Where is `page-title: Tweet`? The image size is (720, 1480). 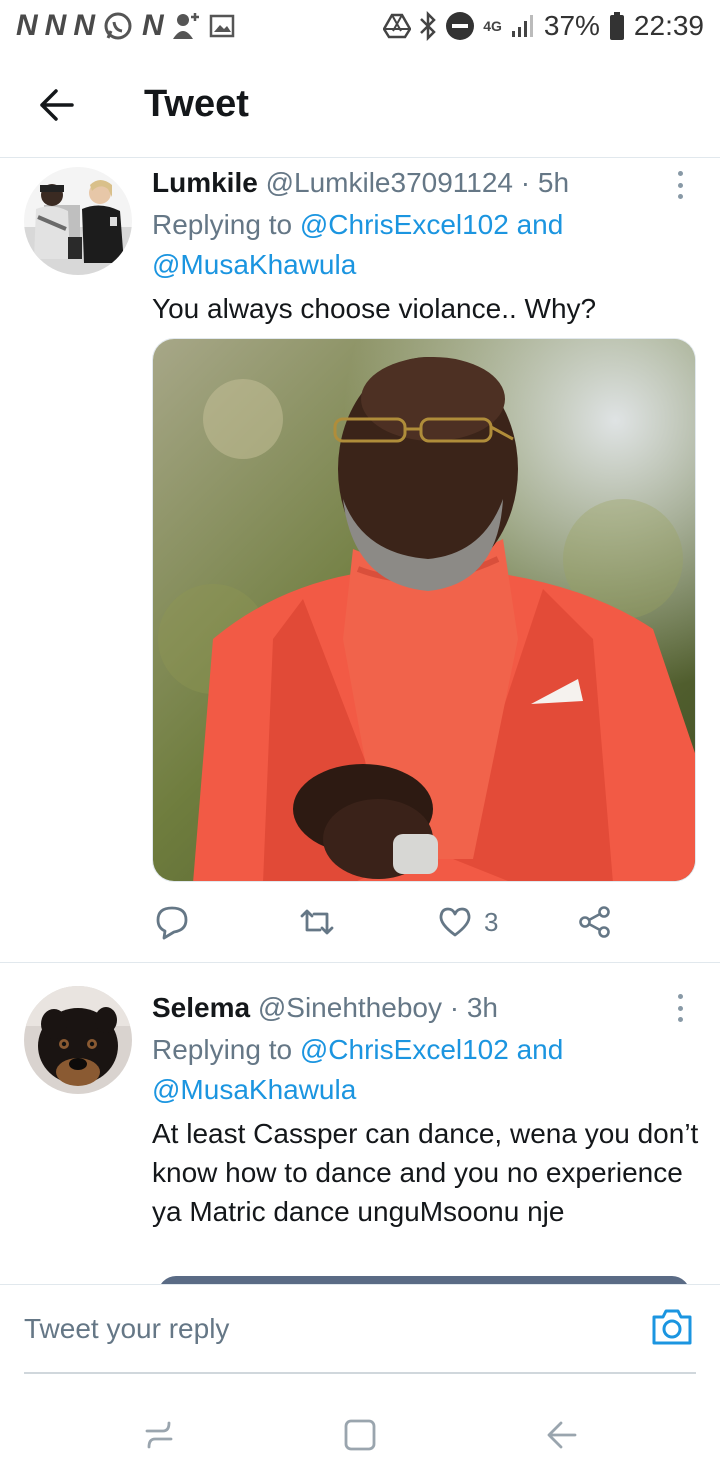
page-title: Tweet is located at coordinates (196, 104).